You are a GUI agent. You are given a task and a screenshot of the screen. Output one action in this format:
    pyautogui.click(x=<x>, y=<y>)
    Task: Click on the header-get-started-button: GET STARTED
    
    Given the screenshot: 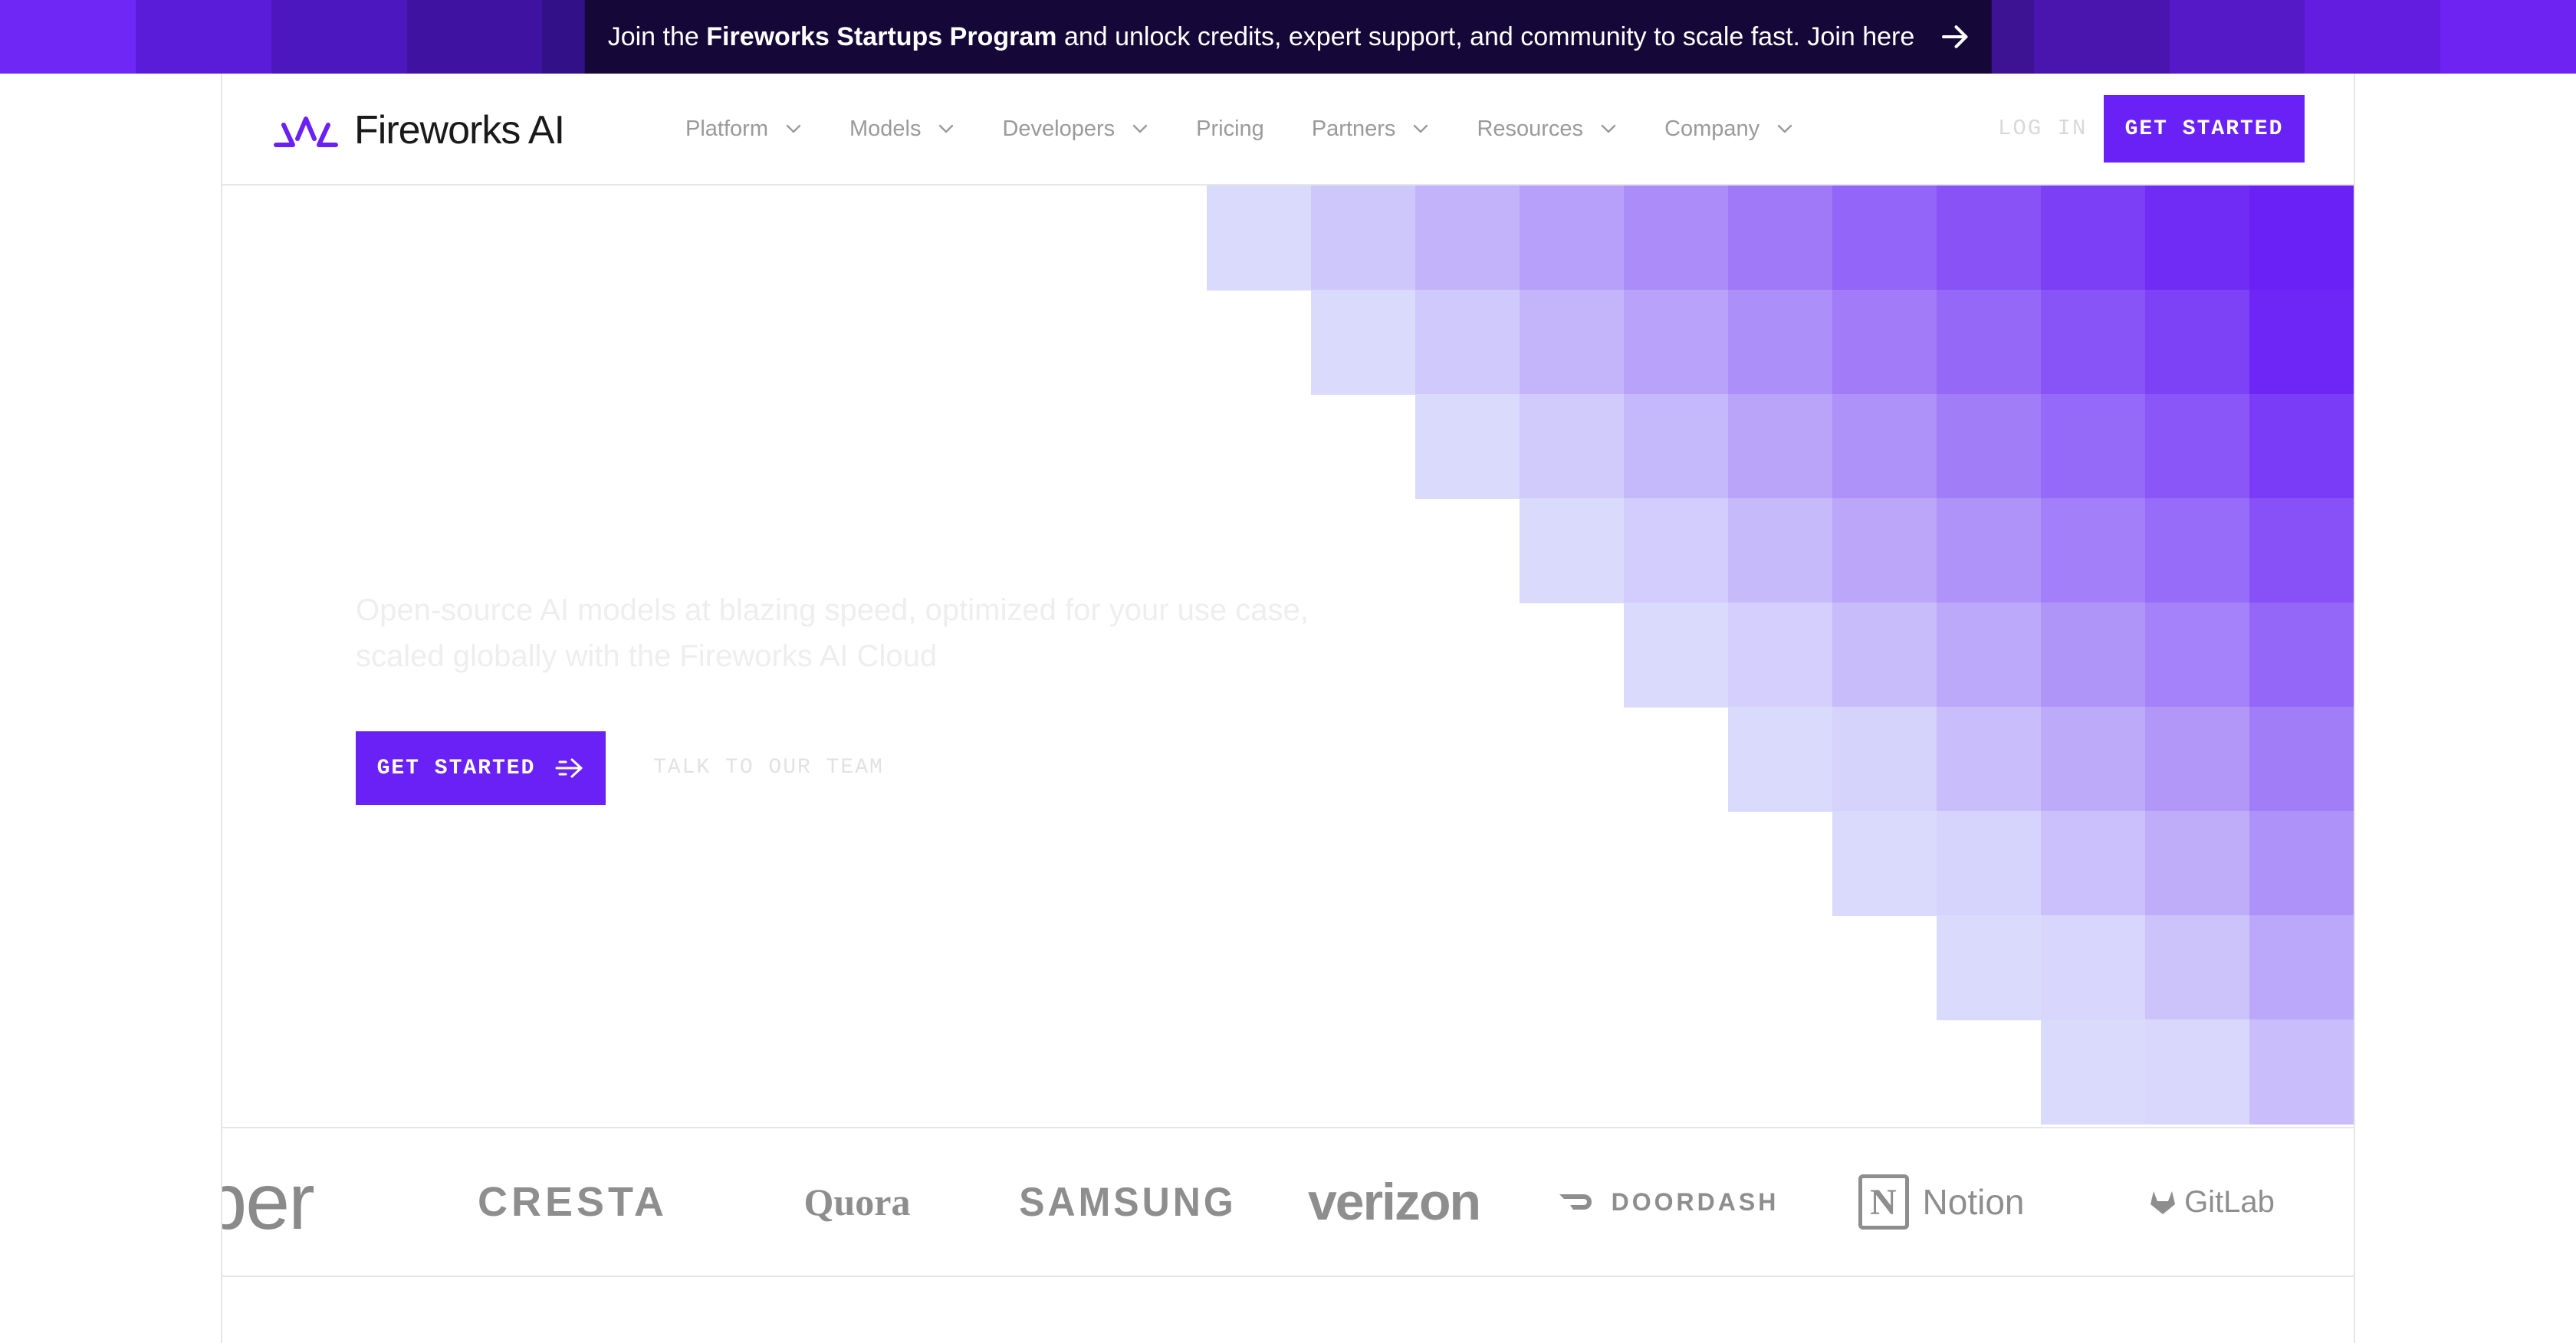 What is the action you would take?
    pyautogui.click(x=2204, y=129)
    